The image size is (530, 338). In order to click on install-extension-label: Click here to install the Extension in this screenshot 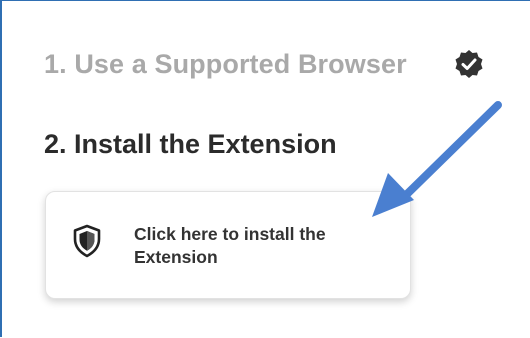, I will do `click(230, 245)`.